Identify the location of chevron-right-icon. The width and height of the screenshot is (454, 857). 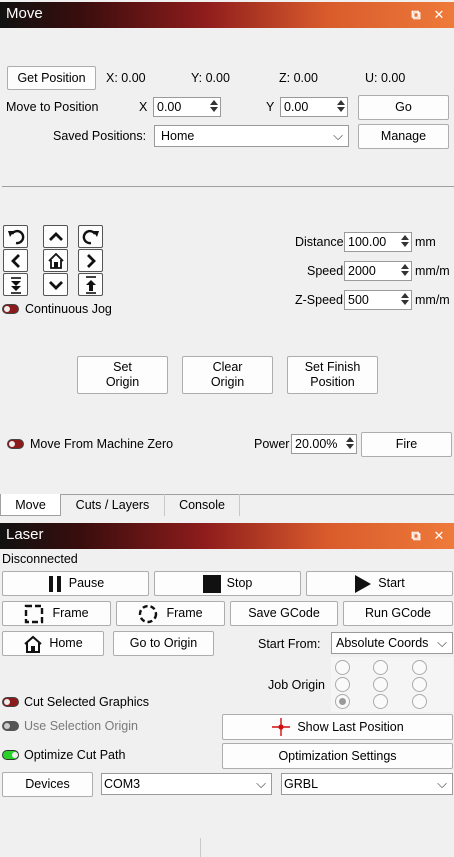
(91, 260).